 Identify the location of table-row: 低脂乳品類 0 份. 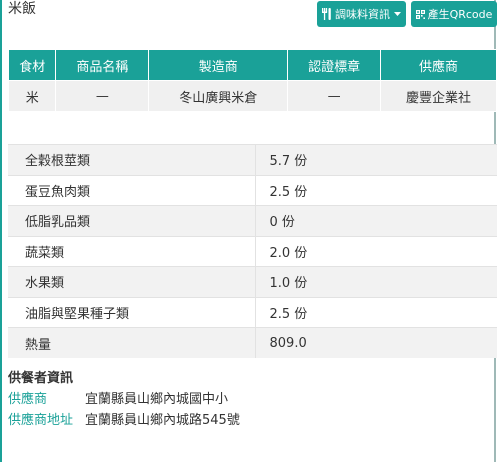
(252, 220).